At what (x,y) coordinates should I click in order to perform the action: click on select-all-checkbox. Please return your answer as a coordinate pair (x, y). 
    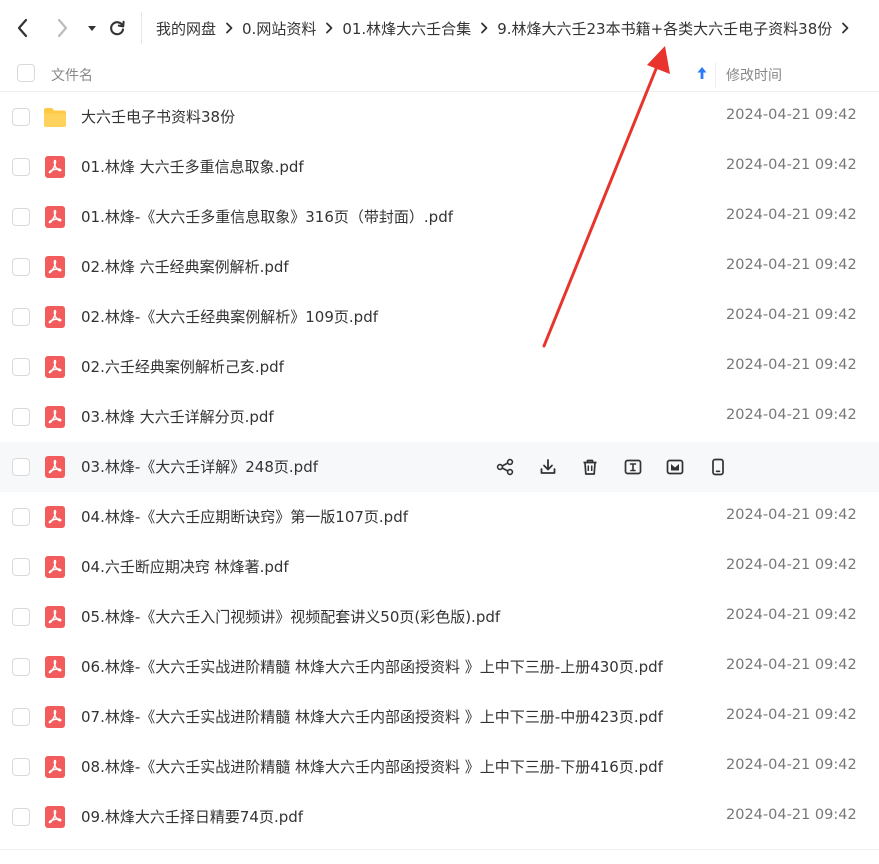
    Looking at the image, I should click on (26, 73).